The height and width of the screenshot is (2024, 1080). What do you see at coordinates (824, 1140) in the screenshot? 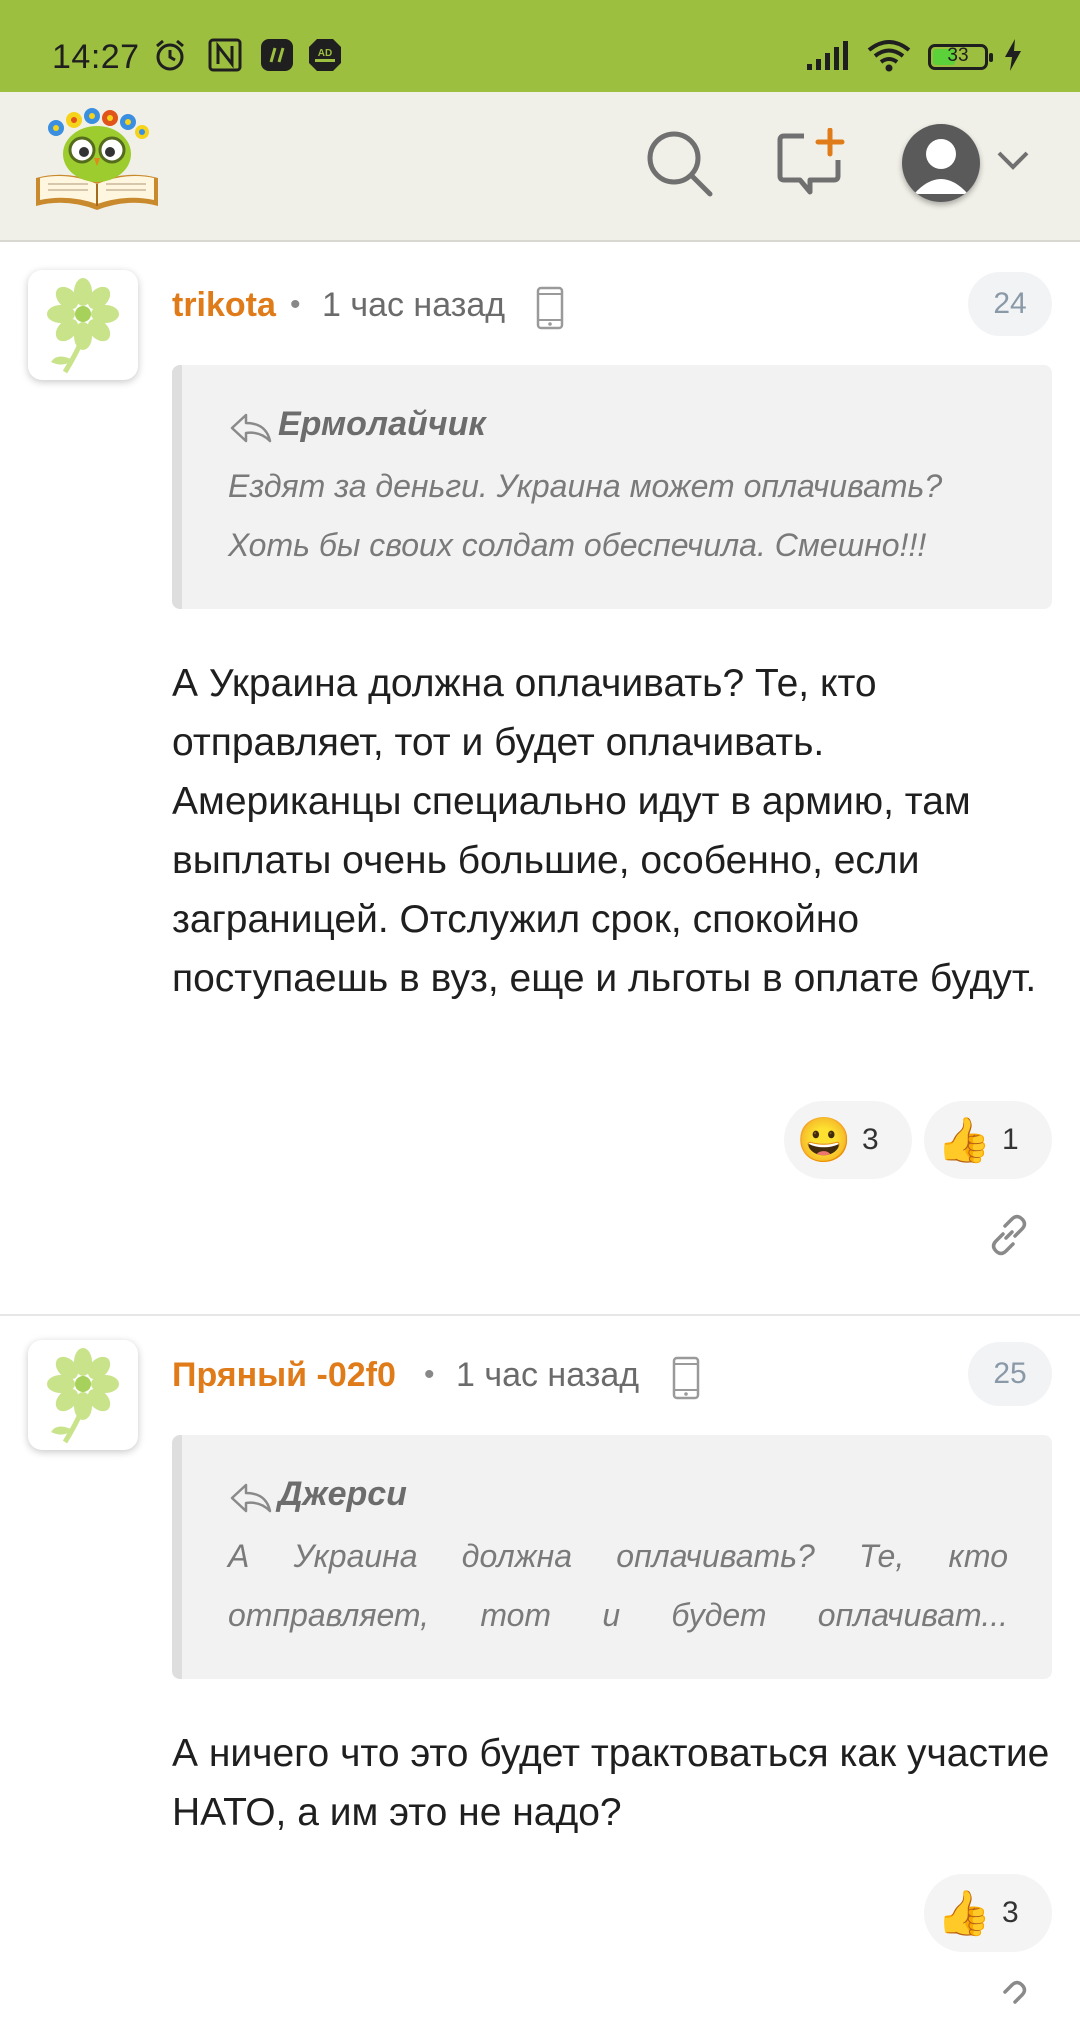
I see `grin-emoji-icon: 😀` at bounding box center [824, 1140].